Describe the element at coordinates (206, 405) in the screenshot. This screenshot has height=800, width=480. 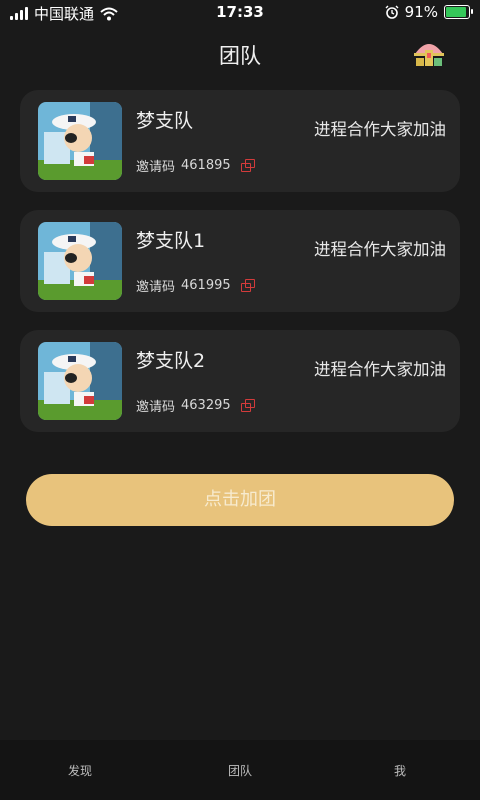
I see `invite-code: 463295` at that location.